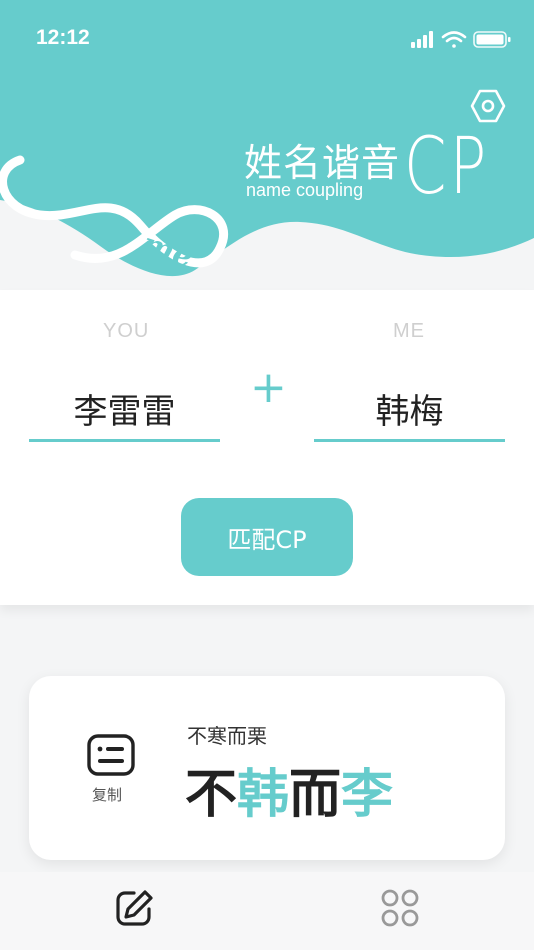  What do you see at coordinates (63, 37) in the screenshot?
I see `status-time: 12:12` at bounding box center [63, 37].